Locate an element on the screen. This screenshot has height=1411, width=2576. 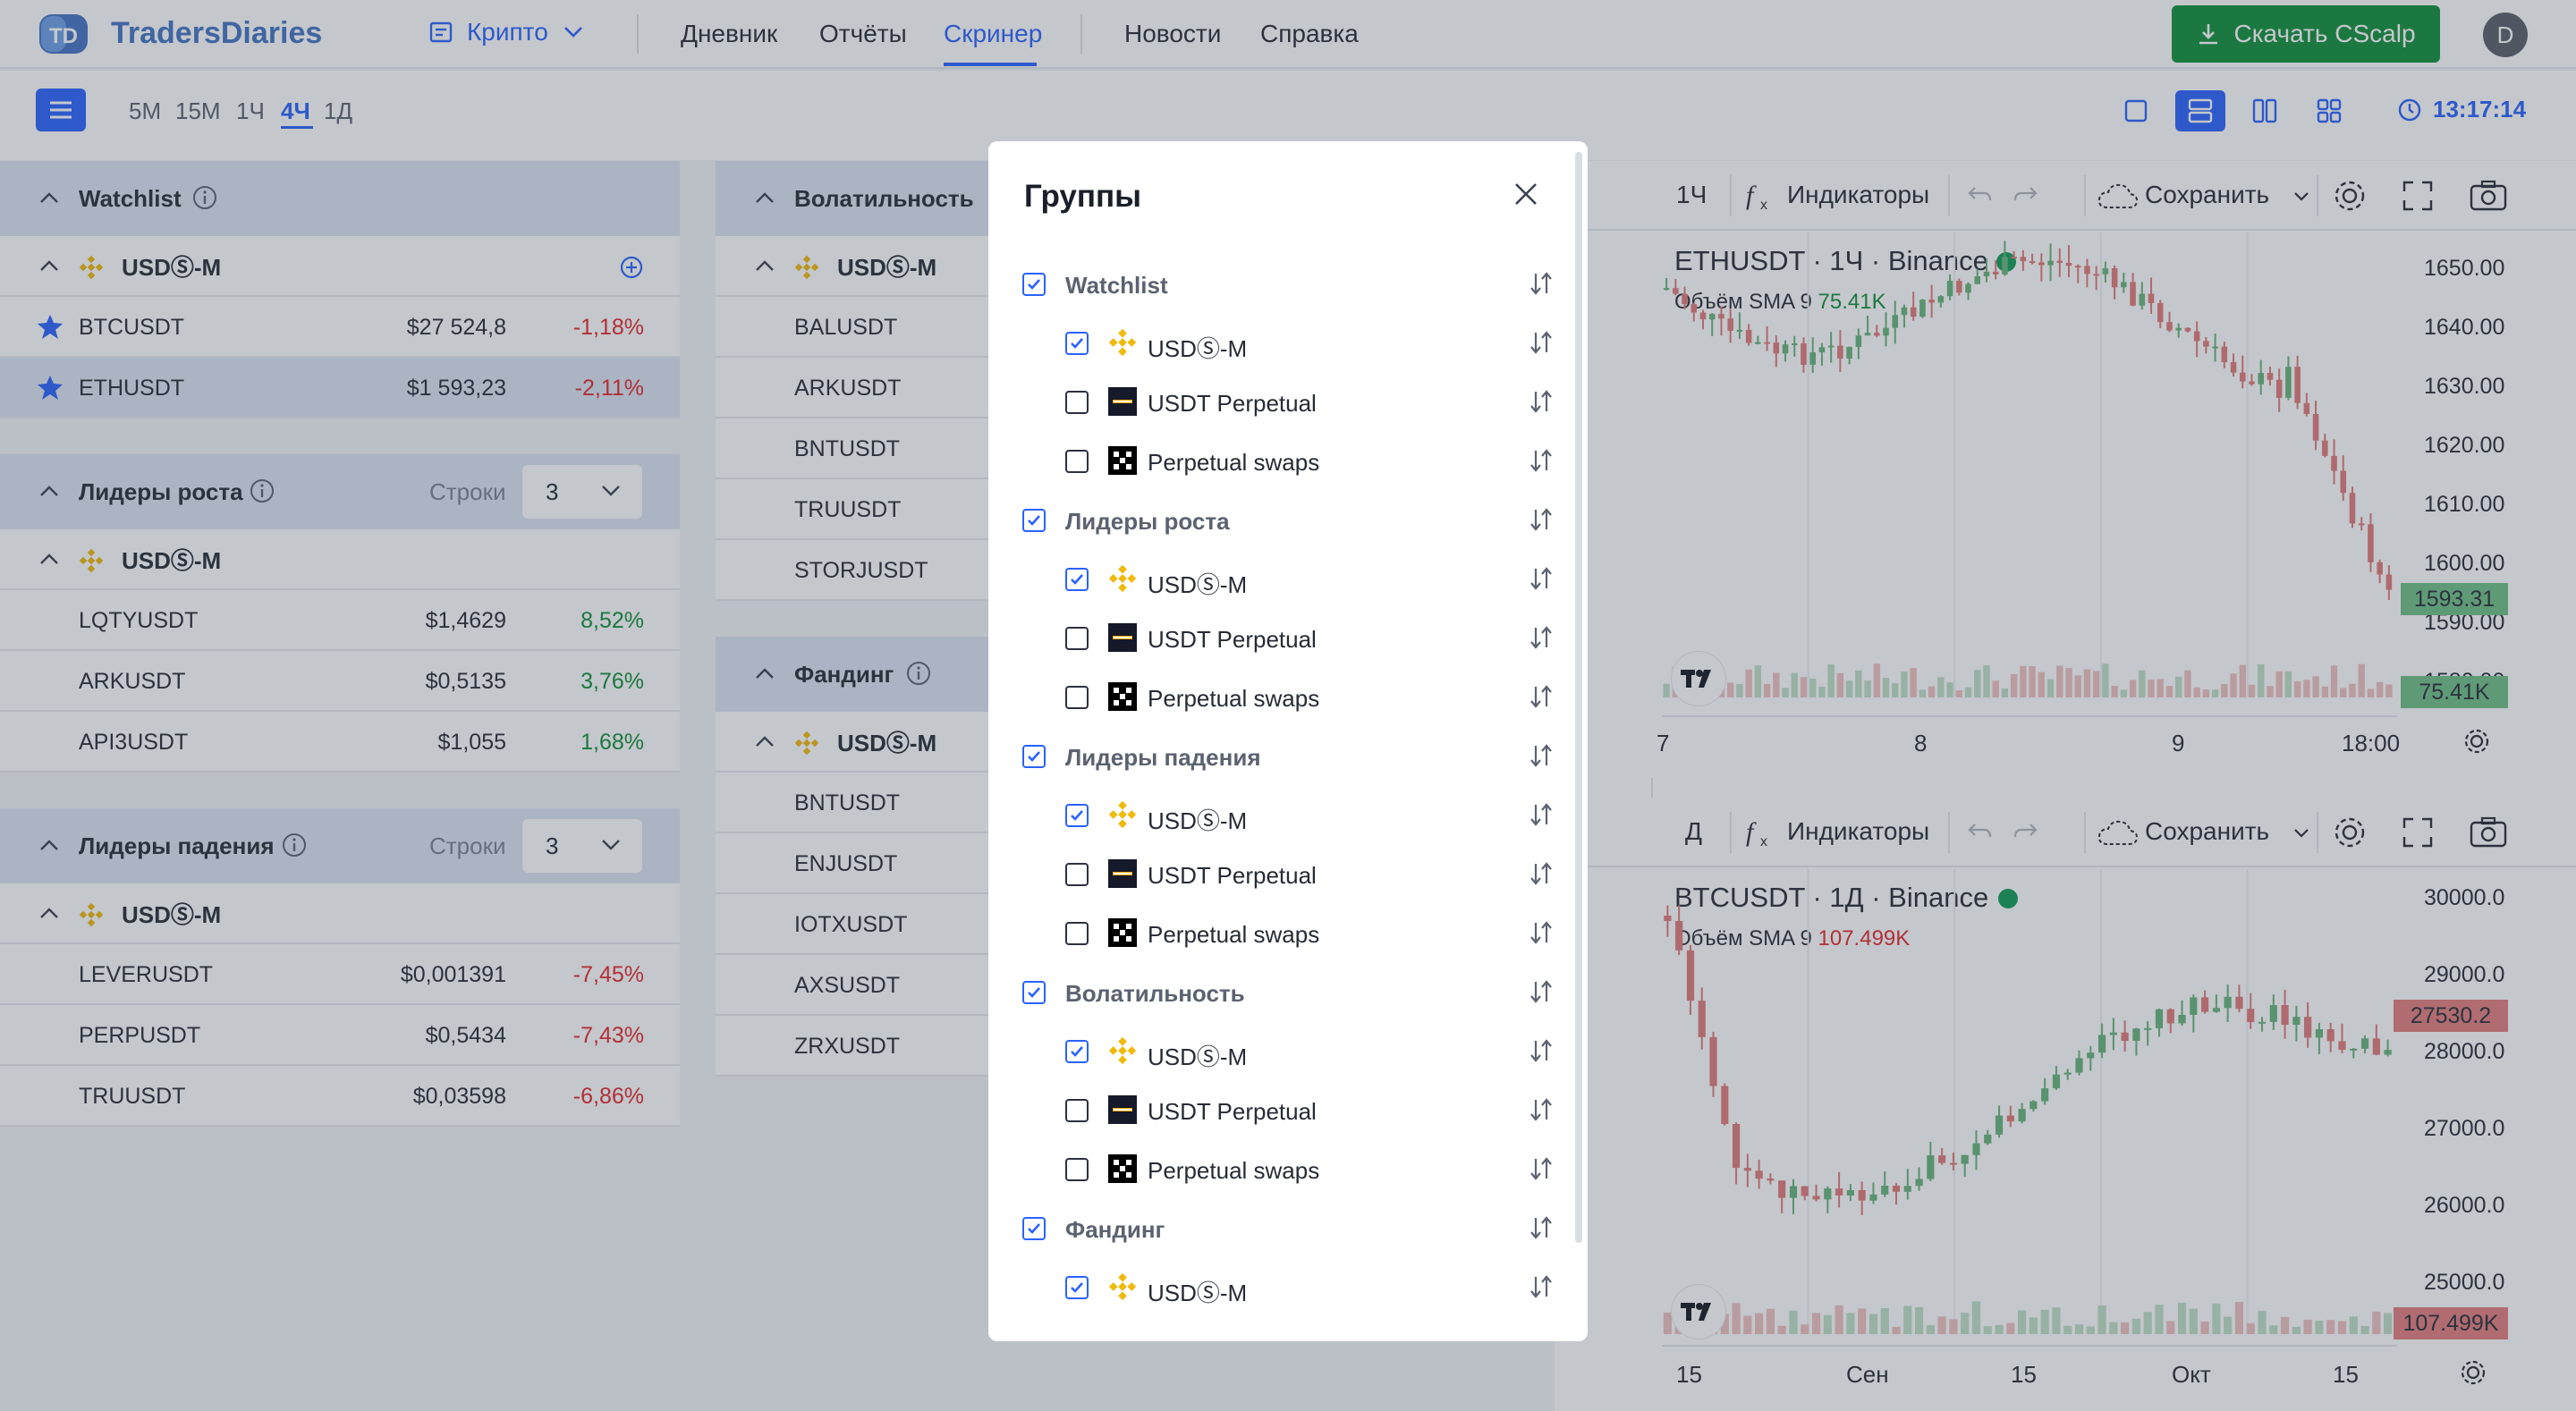
modal-title: Группы is located at coordinates (1083, 197).